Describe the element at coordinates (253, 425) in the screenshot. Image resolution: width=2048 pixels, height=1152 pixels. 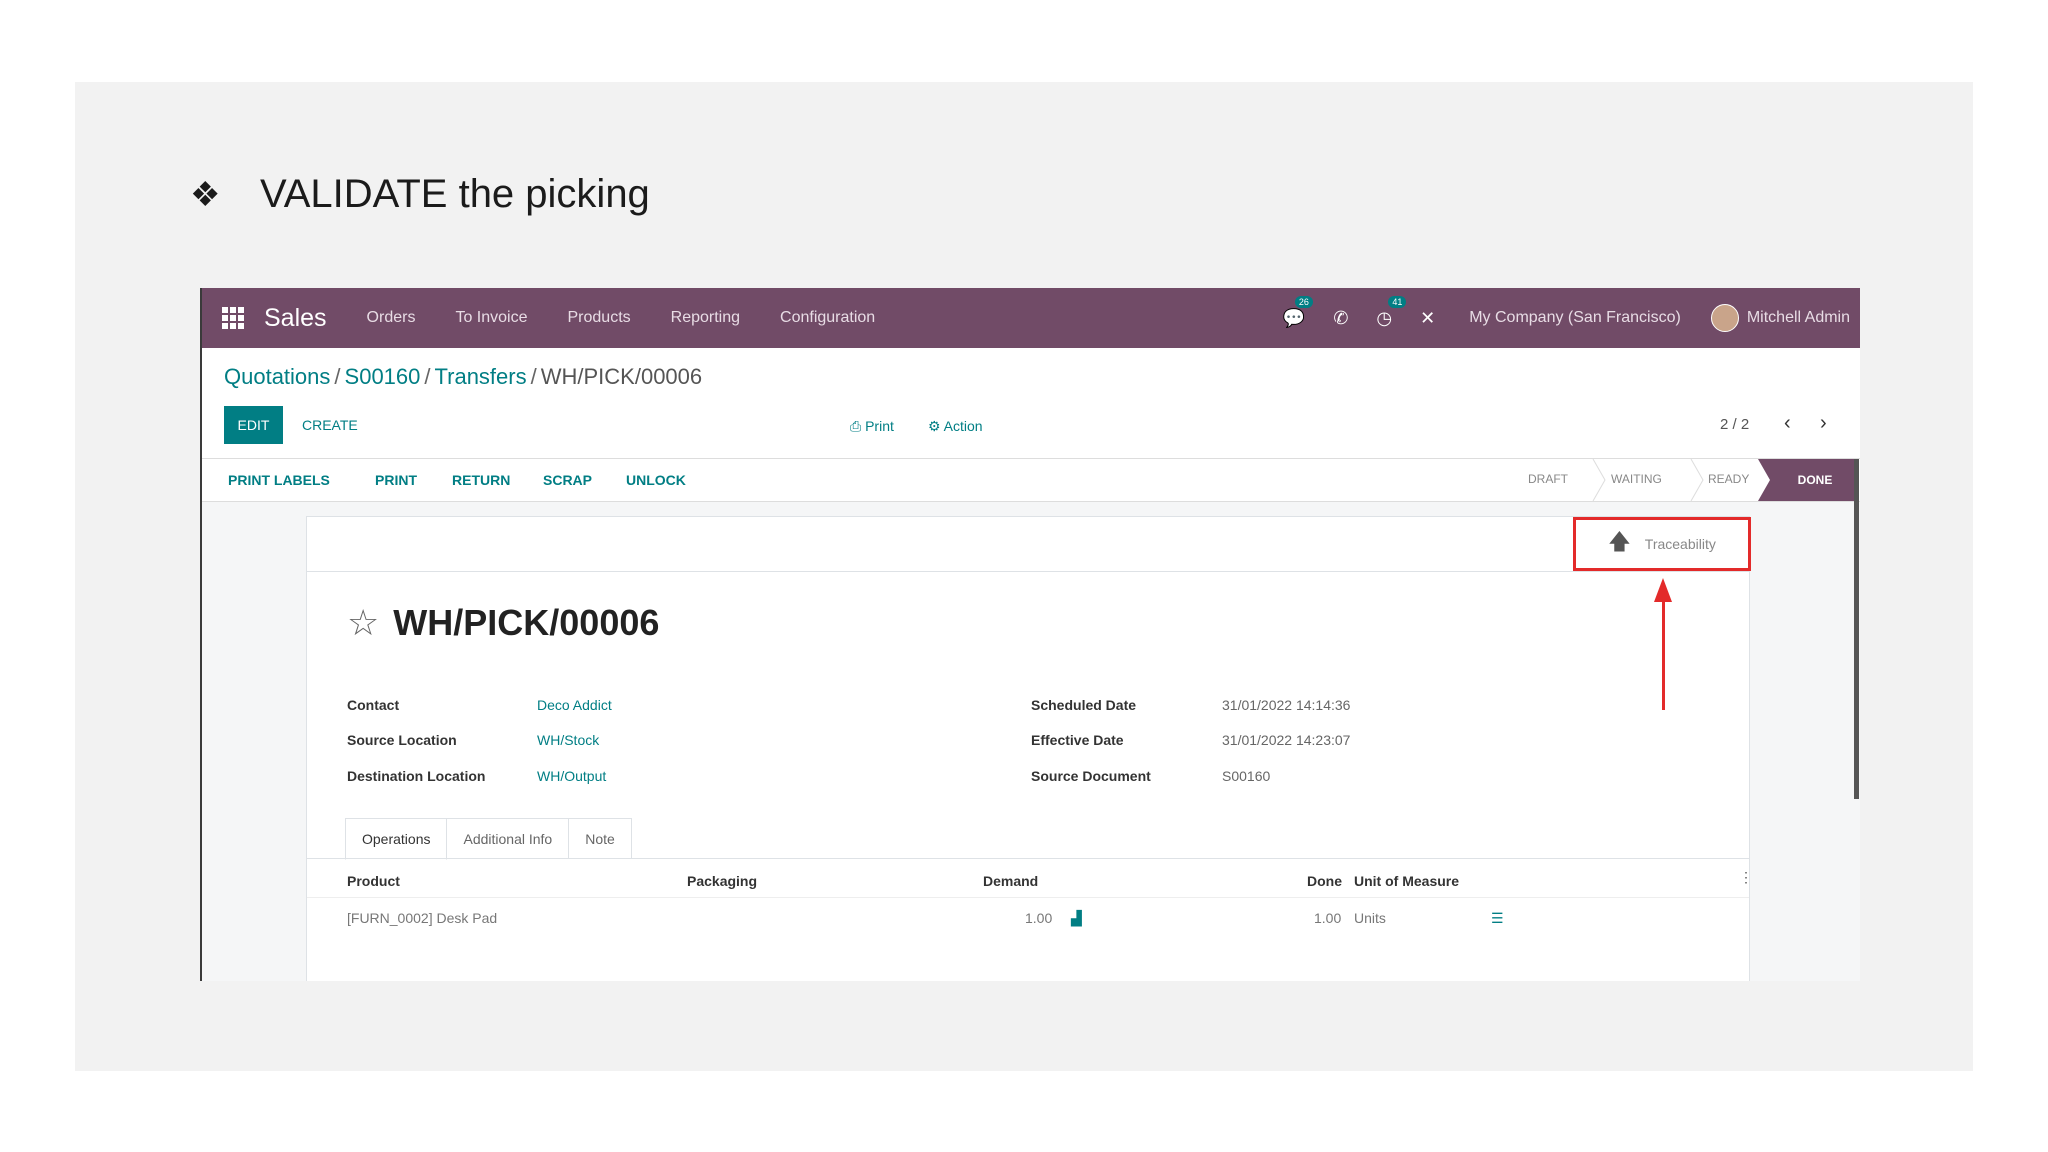
I see `edit-button: EDIT` at that location.